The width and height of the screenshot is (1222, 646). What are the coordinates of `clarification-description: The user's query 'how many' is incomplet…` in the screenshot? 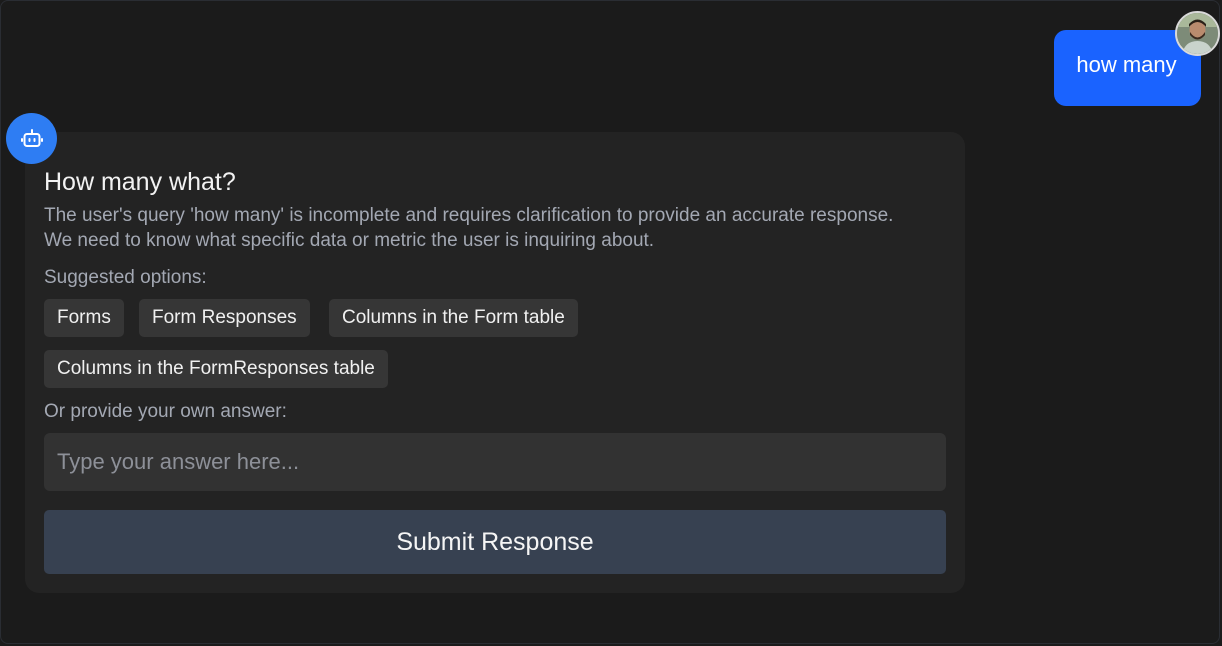 It's located at (469, 228).